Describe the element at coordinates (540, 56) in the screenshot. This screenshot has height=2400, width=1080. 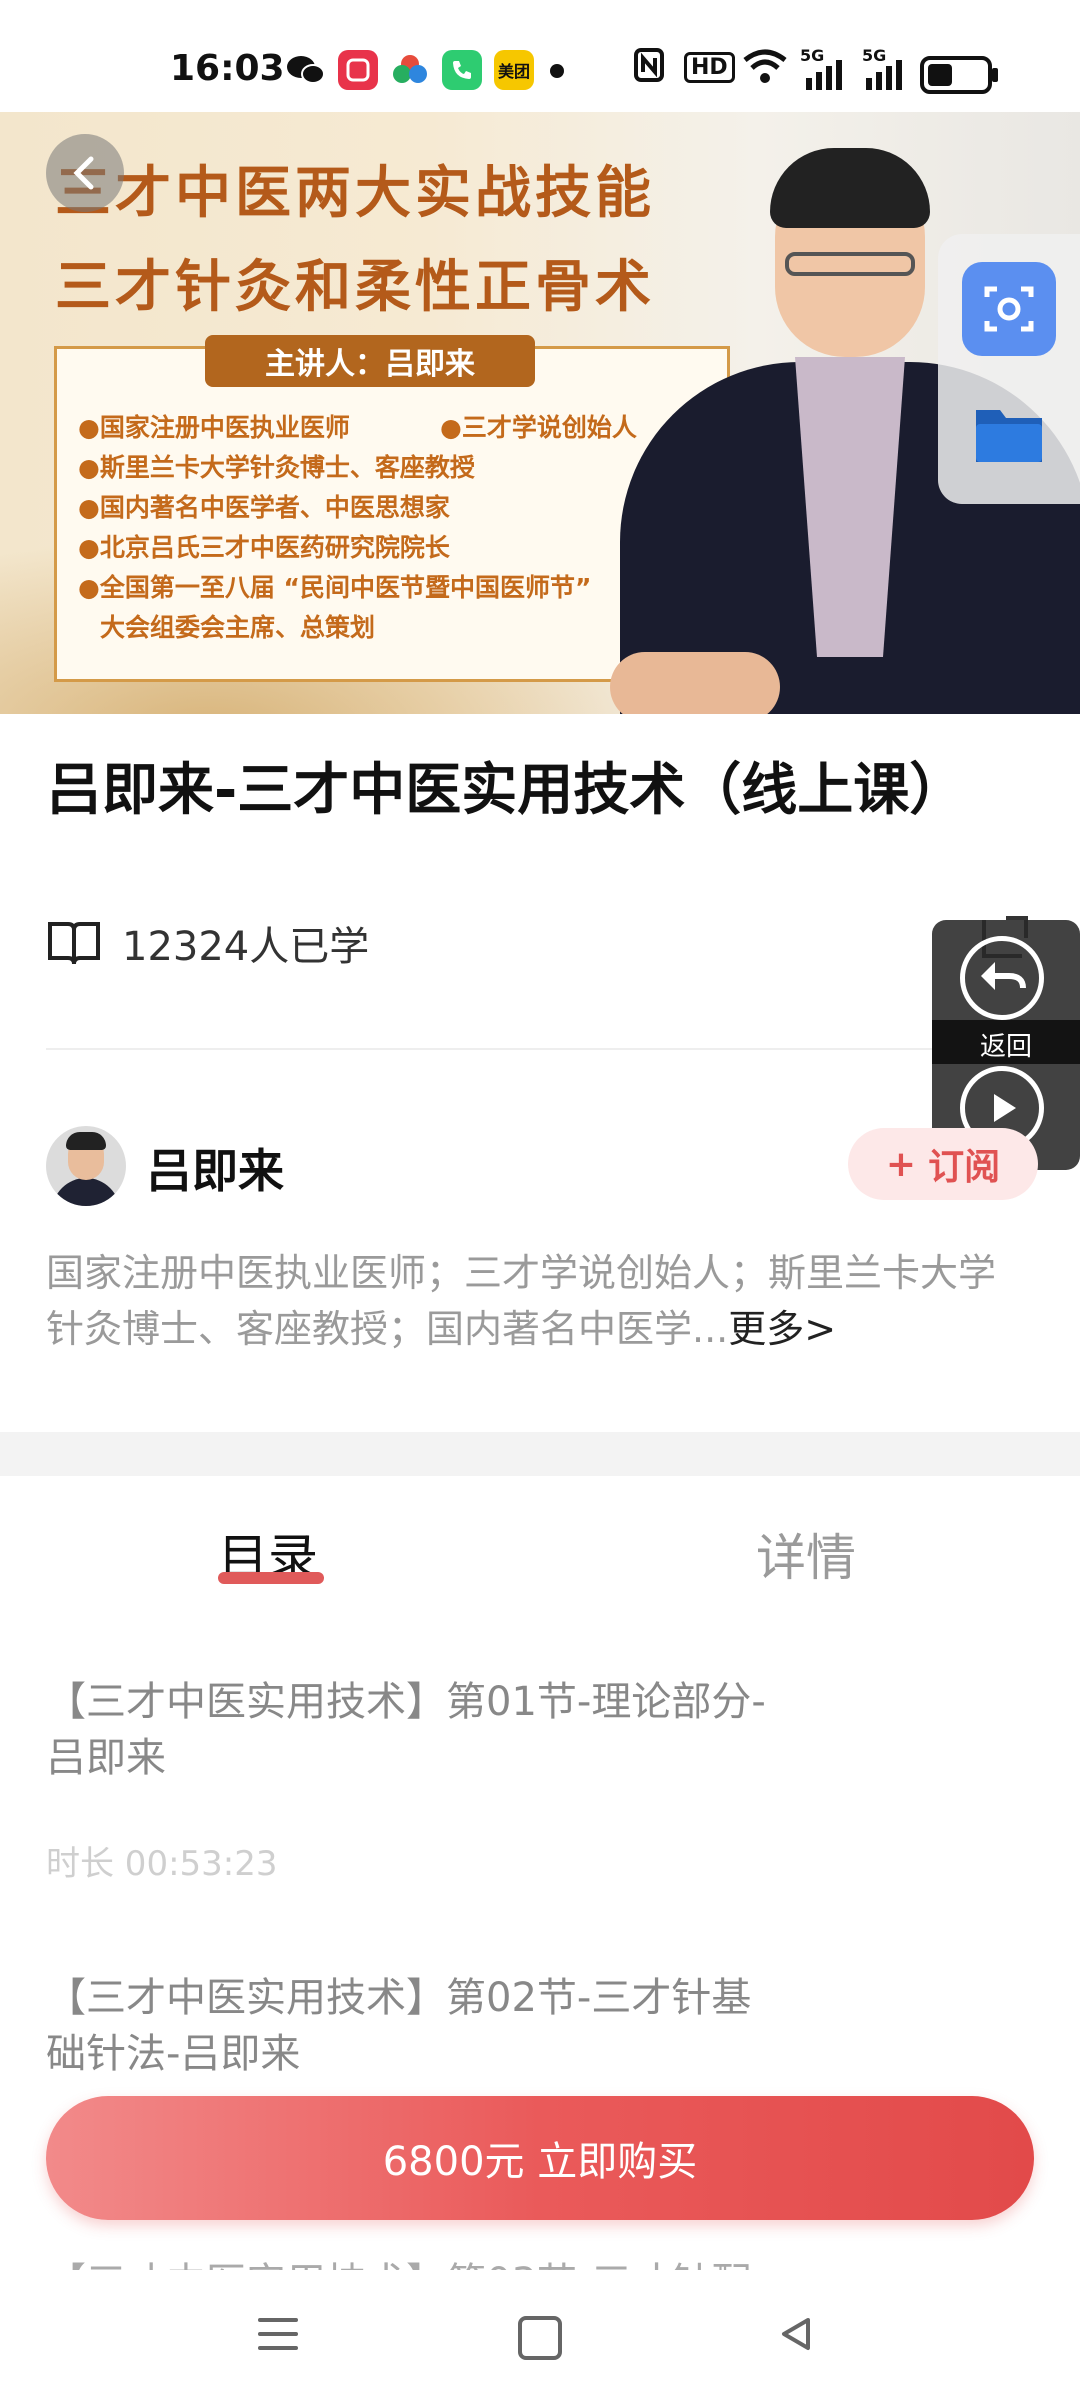
I see `status-bar` at that location.